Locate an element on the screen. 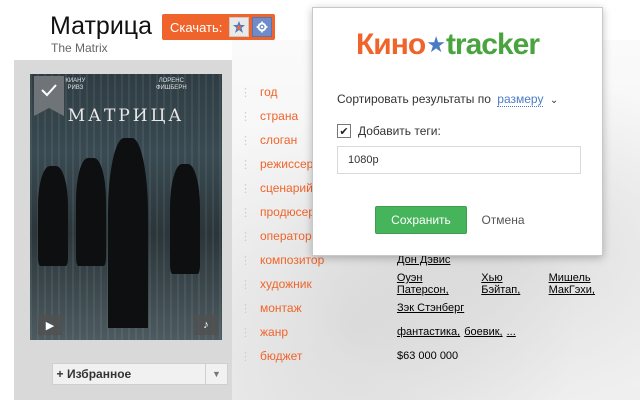 The image size is (640, 400). poster-actor-2: ЛОРЕНС ФИШБЕРН is located at coordinates (171, 84).